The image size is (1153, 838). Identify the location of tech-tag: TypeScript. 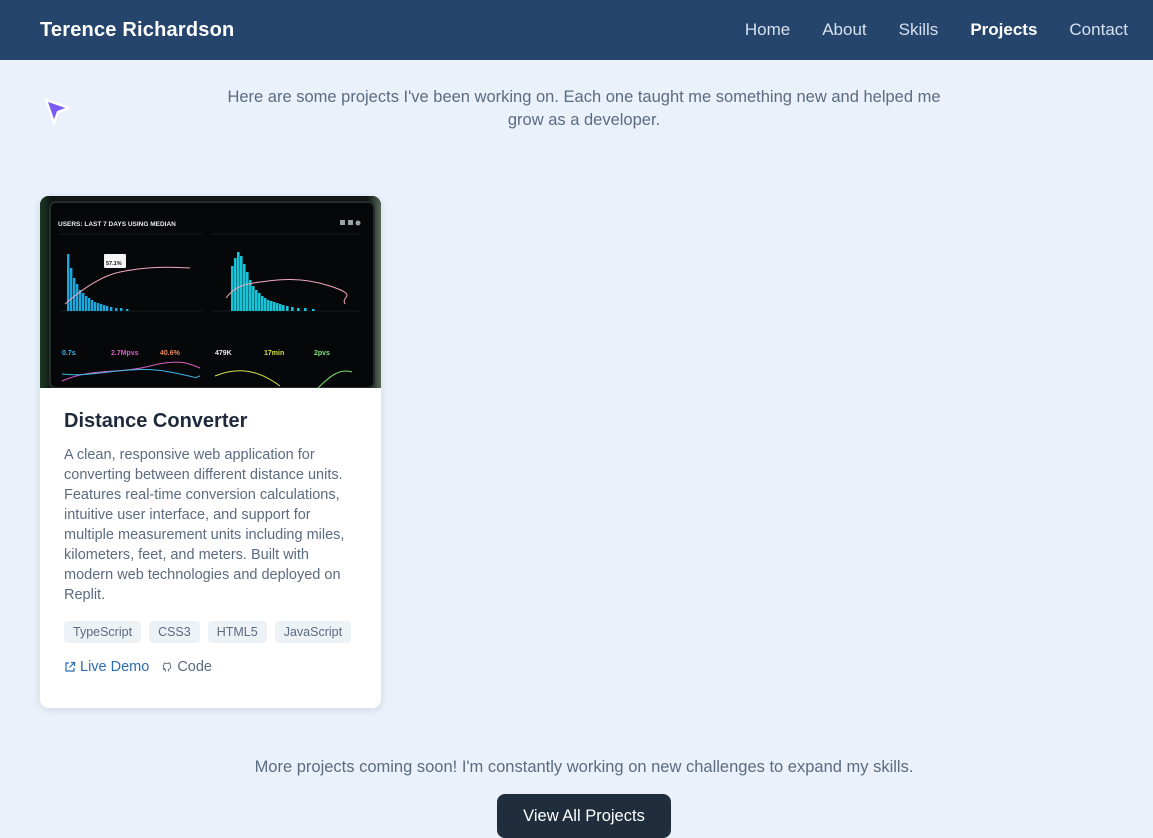
(103, 632).